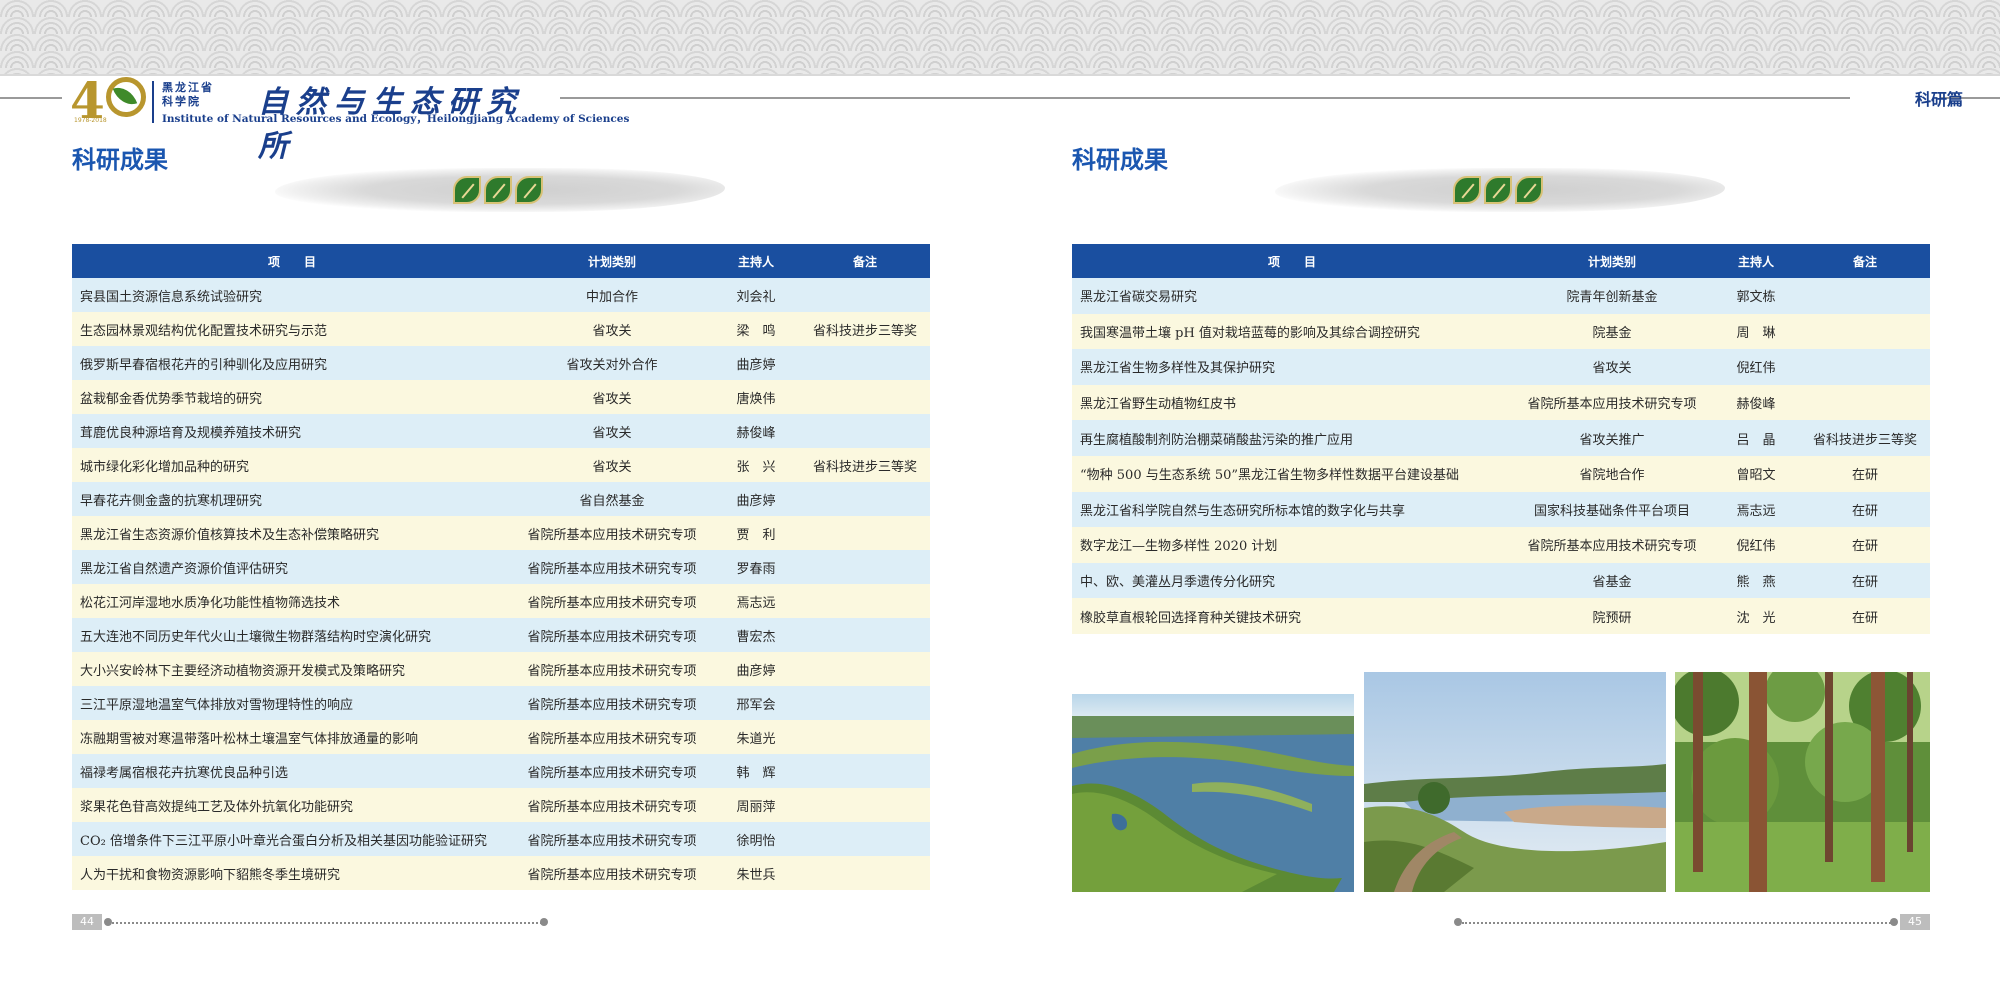  I want to click on cell-category: 国家科技基础条件平台项目, so click(1612, 509).